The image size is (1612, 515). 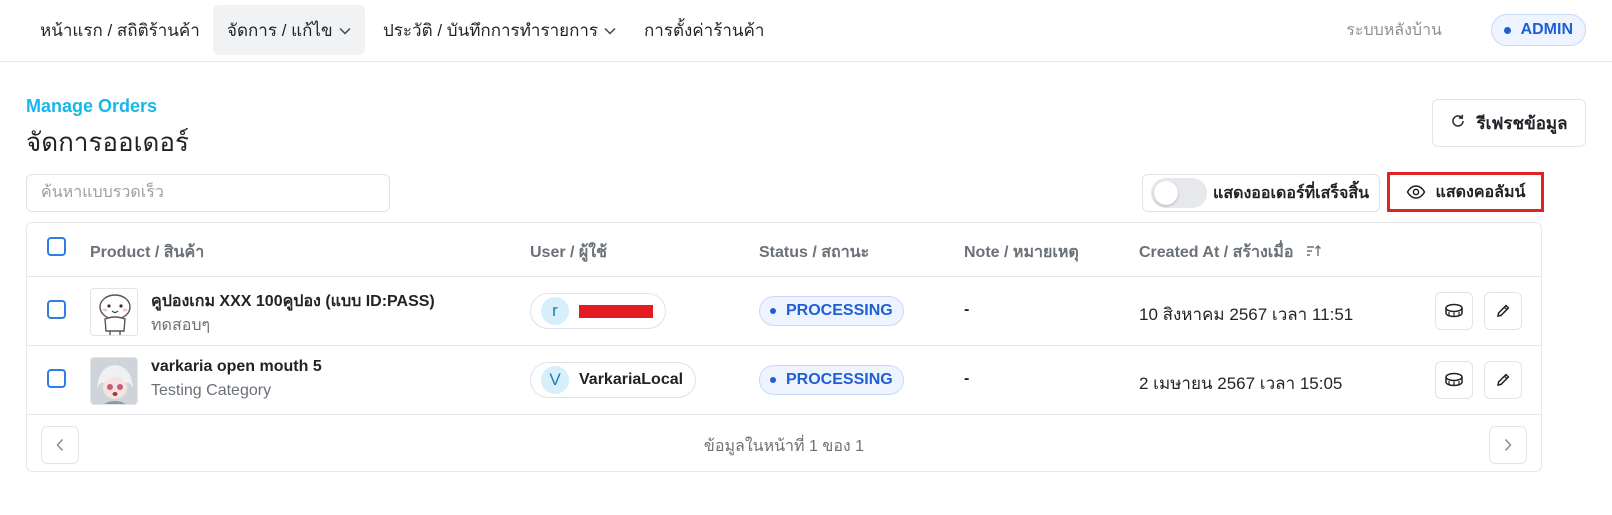 I want to click on nav-item-store-settings: การตั้งค่าร้านค้า, so click(x=704, y=30).